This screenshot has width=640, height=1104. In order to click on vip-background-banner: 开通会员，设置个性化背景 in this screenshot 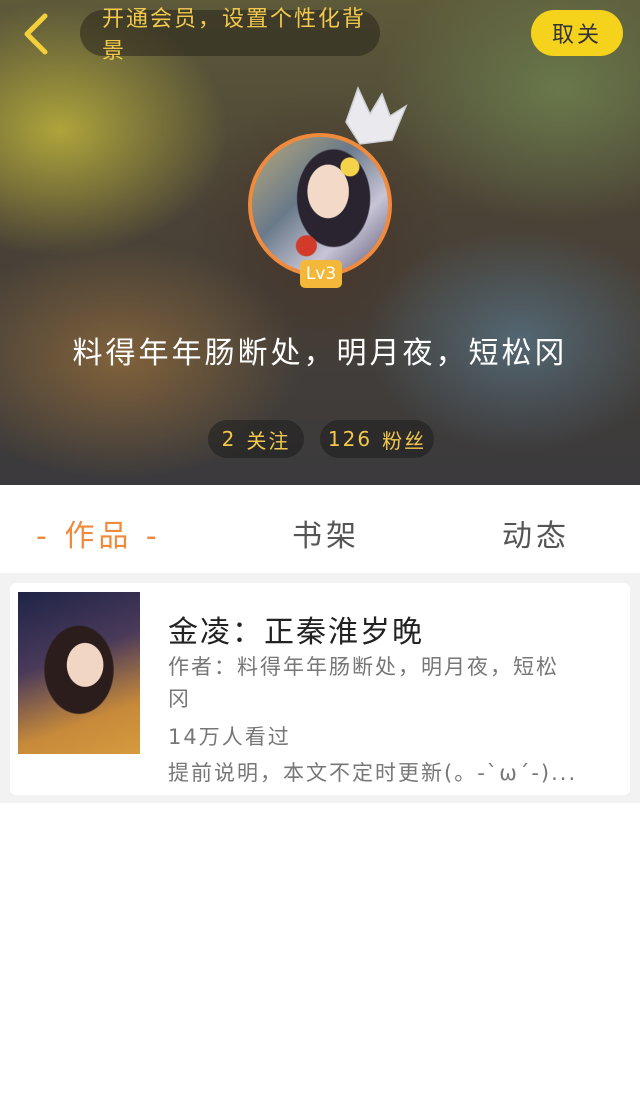, I will do `click(230, 35)`.